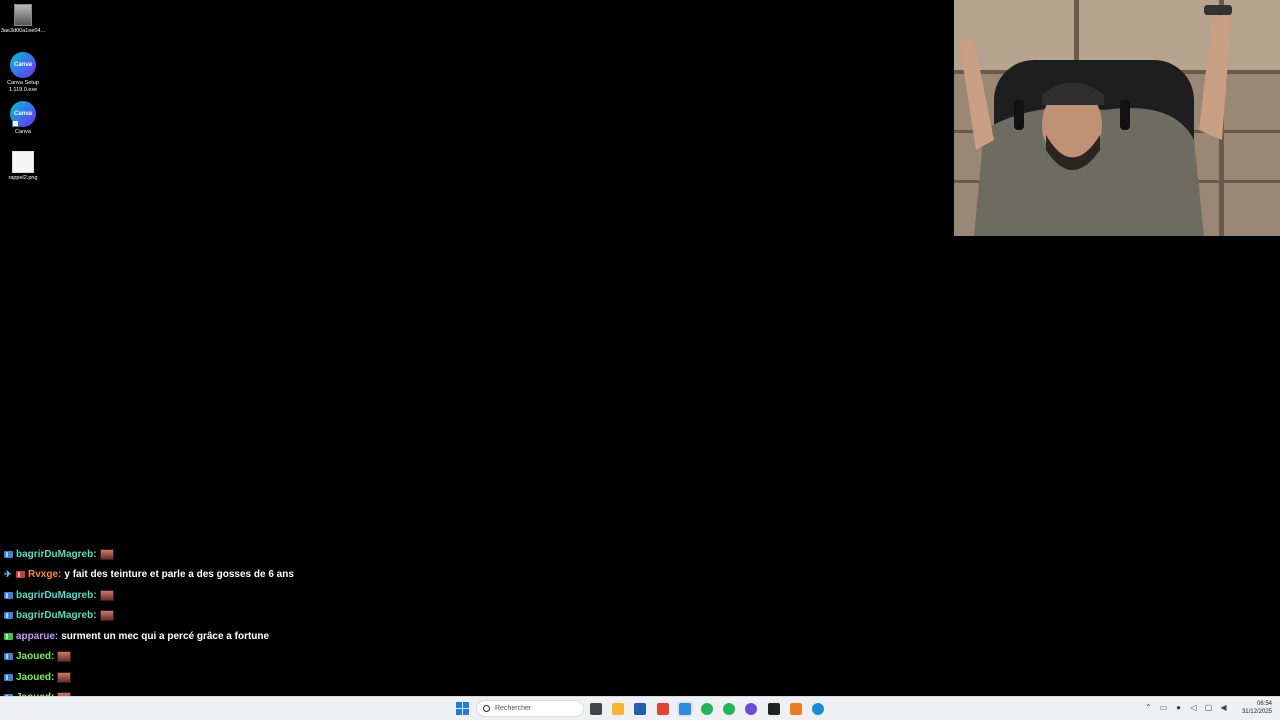 Image resolution: width=1280 pixels, height=720 pixels. Describe the element at coordinates (796, 709) in the screenshot. I see `app-a-icon` at that location.